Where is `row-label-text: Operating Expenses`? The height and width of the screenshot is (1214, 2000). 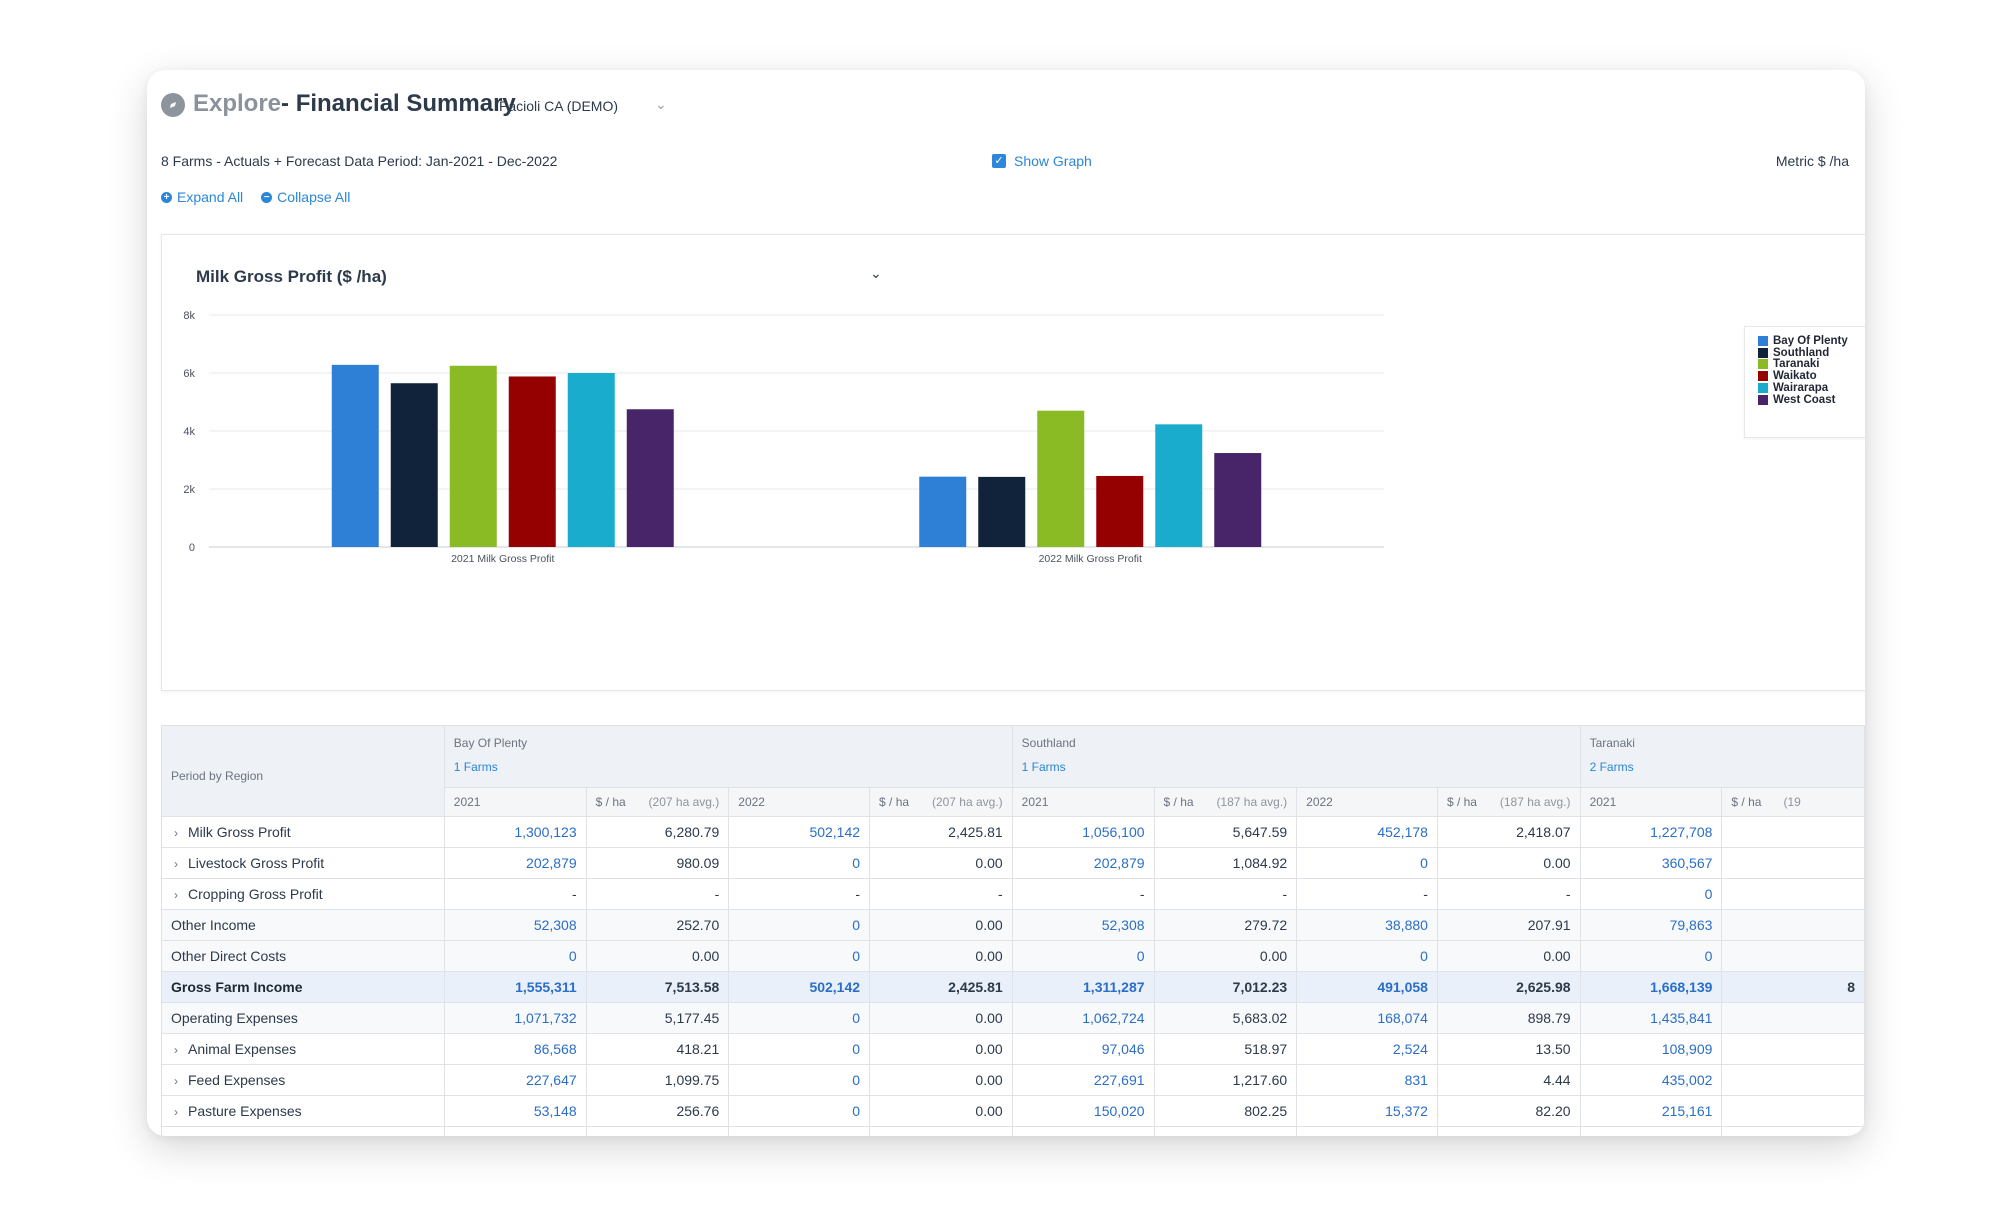
row-label-text: Operating Expenses is located at coordinates (234, 1018).